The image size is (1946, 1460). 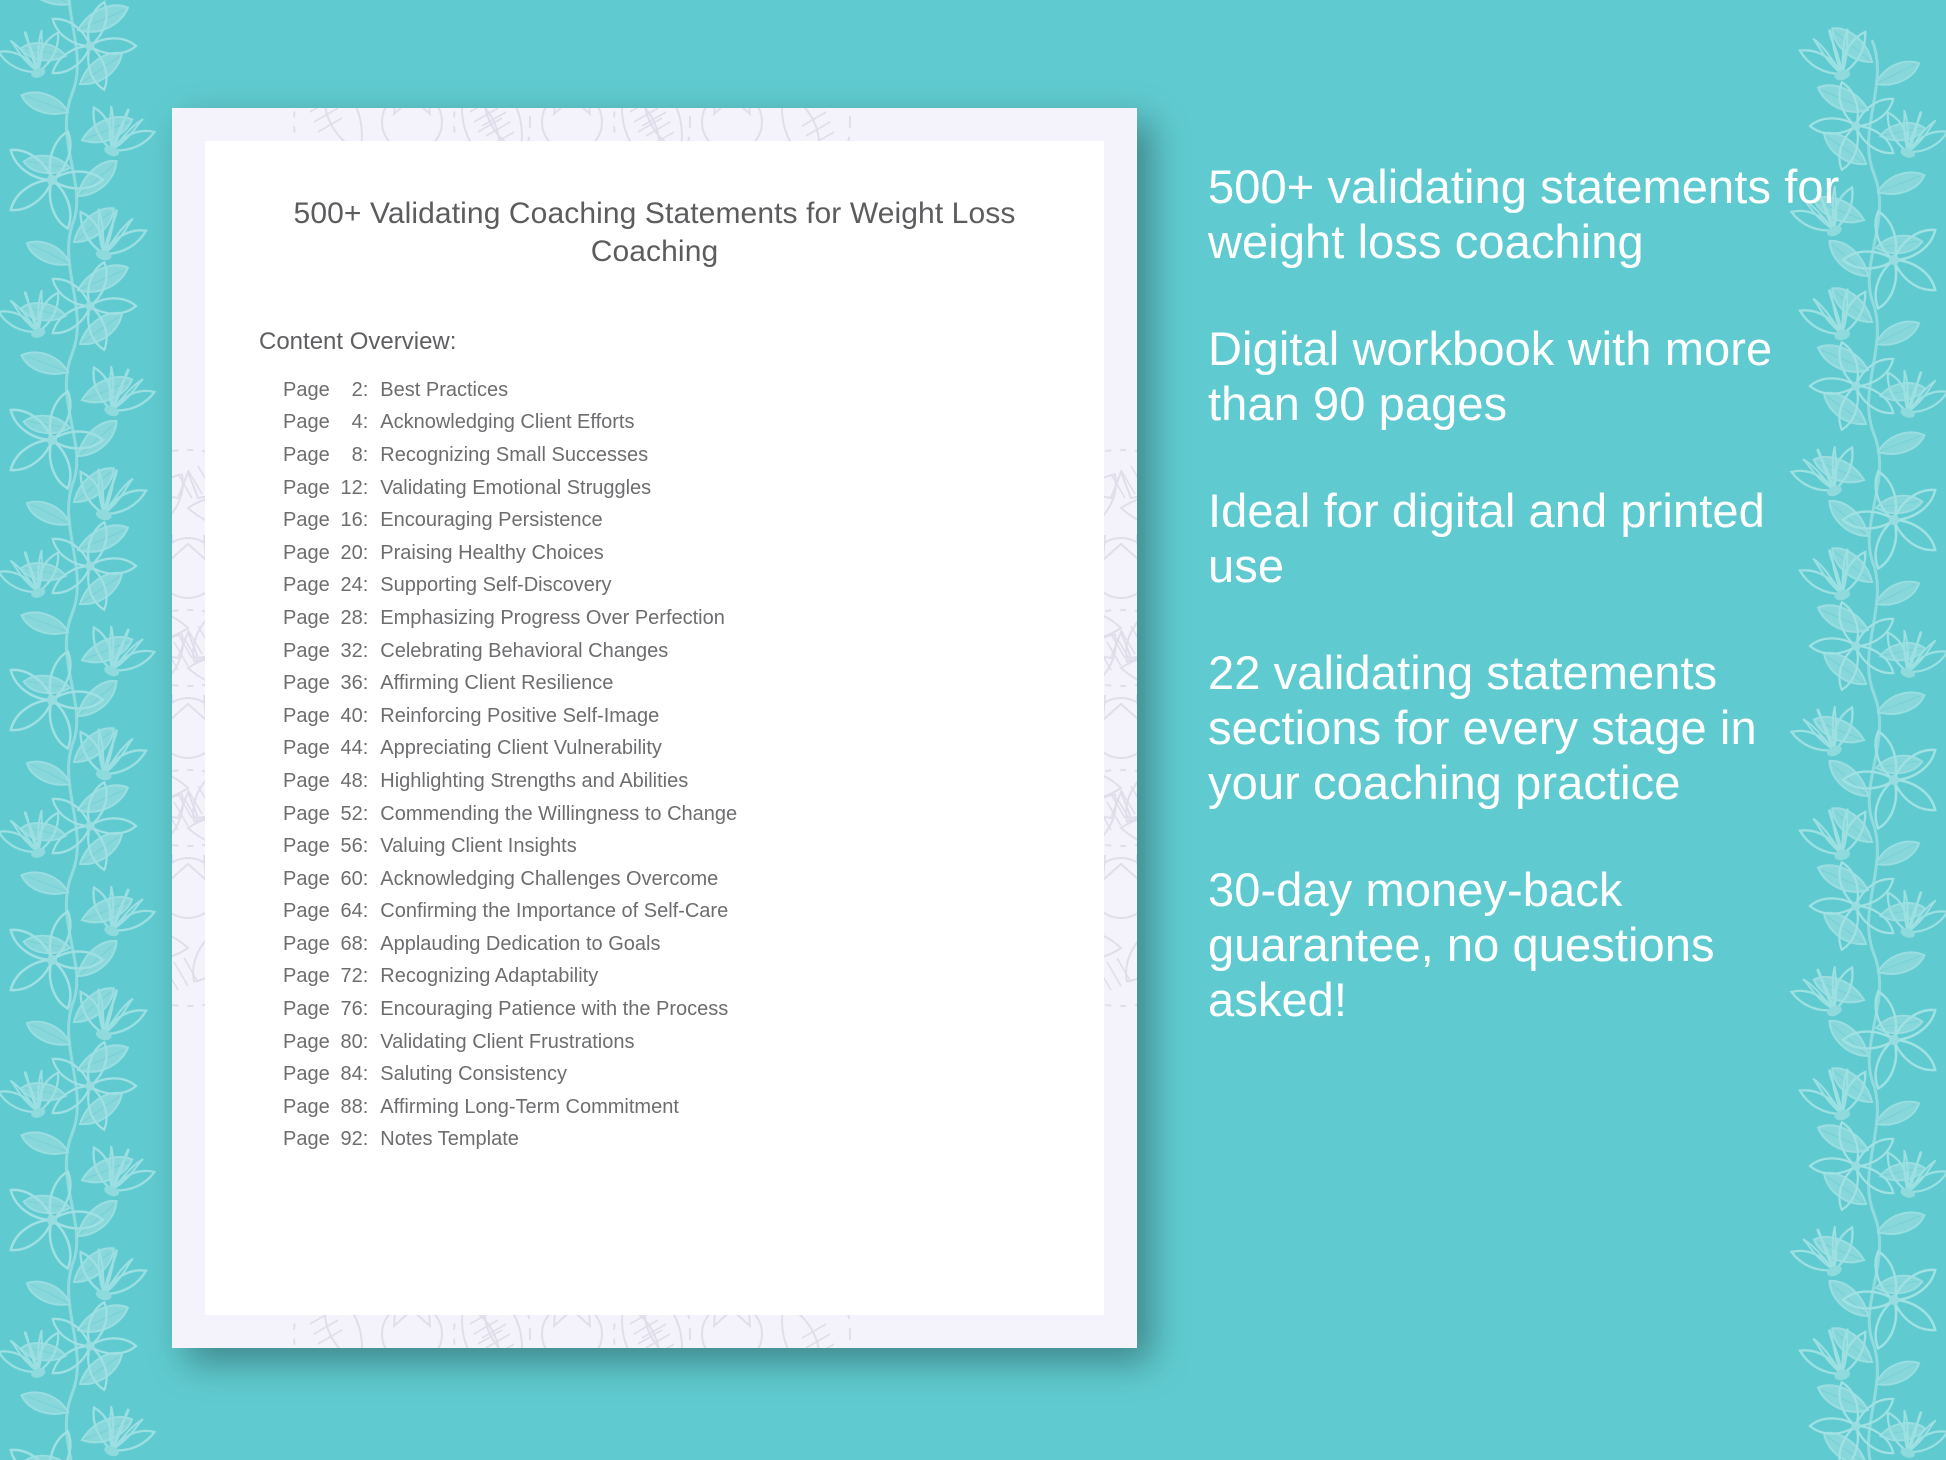 What do you see at coordinates (351, 1106) in the screenshot?
I see `toc-page-number: 88` at bounding box center [351, 1106].